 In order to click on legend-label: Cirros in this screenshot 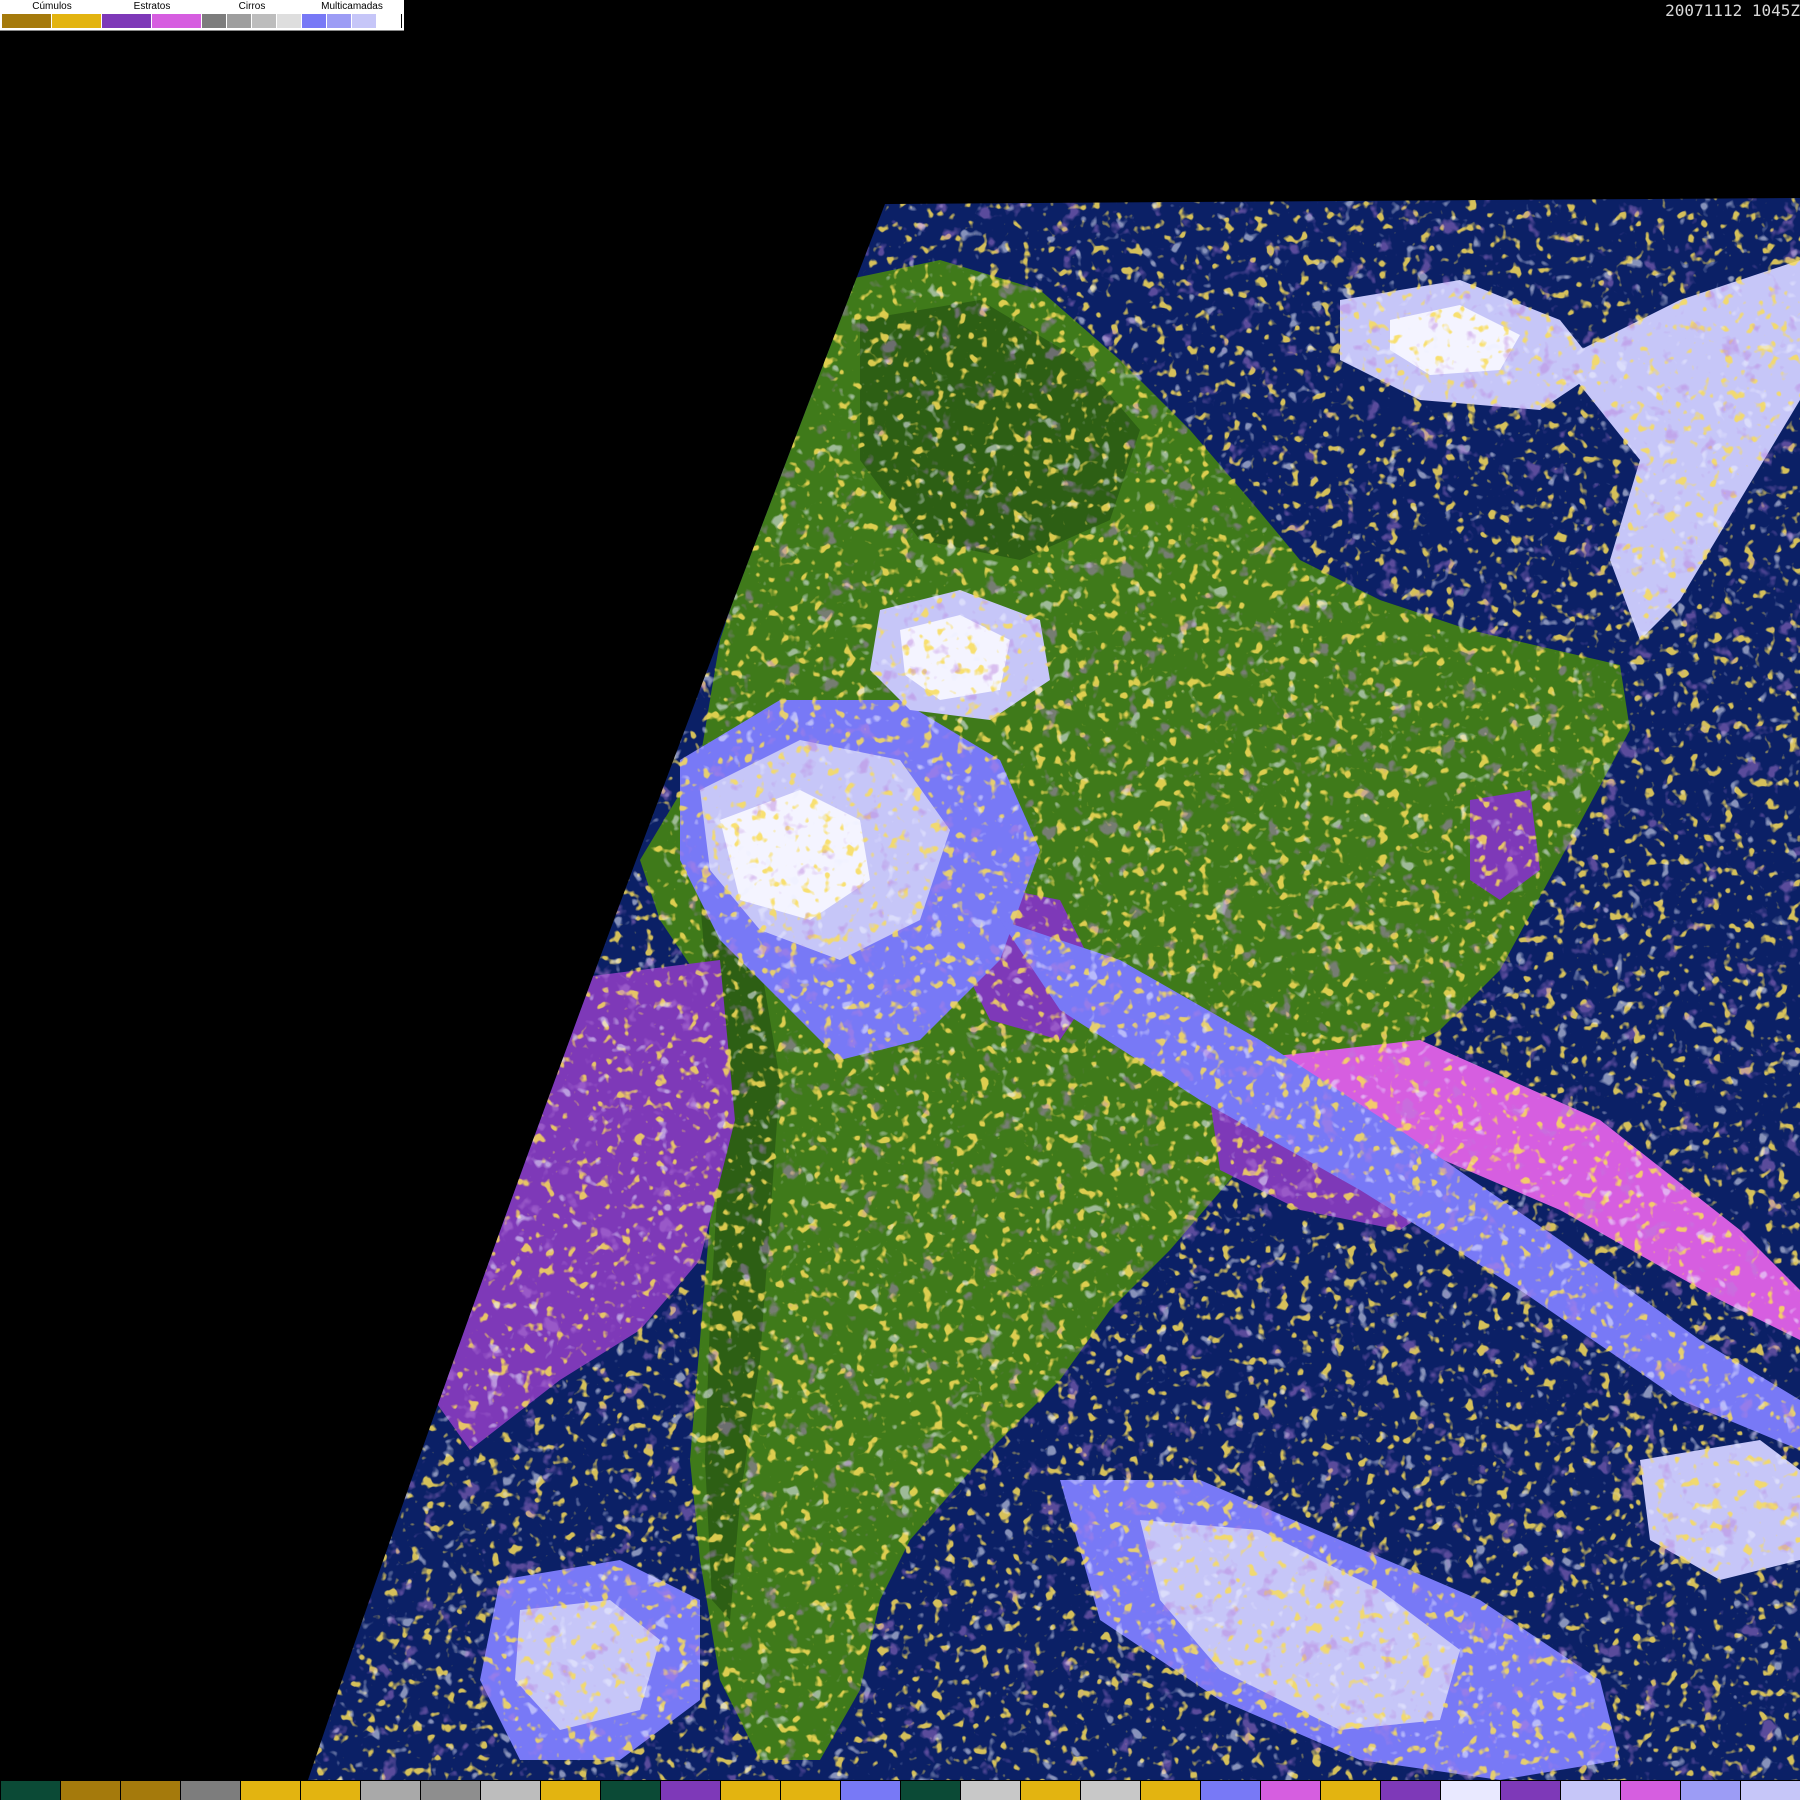, I will do `click(252, 6)`.